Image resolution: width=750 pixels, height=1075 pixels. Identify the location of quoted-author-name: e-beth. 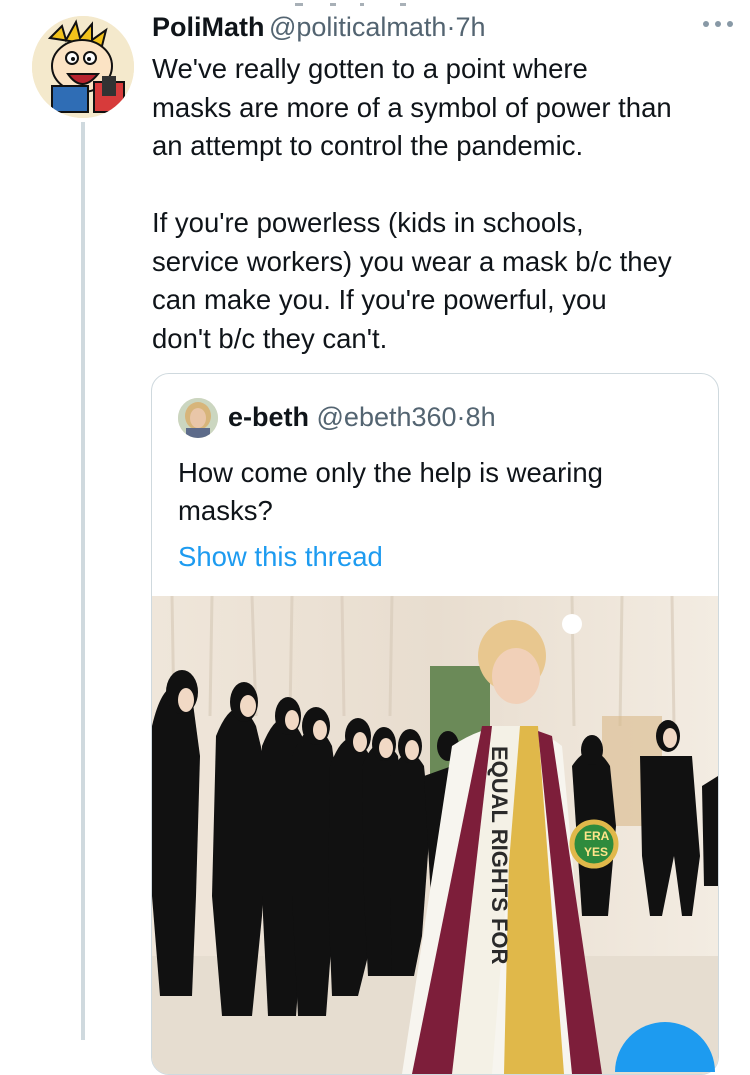
(268, 417).